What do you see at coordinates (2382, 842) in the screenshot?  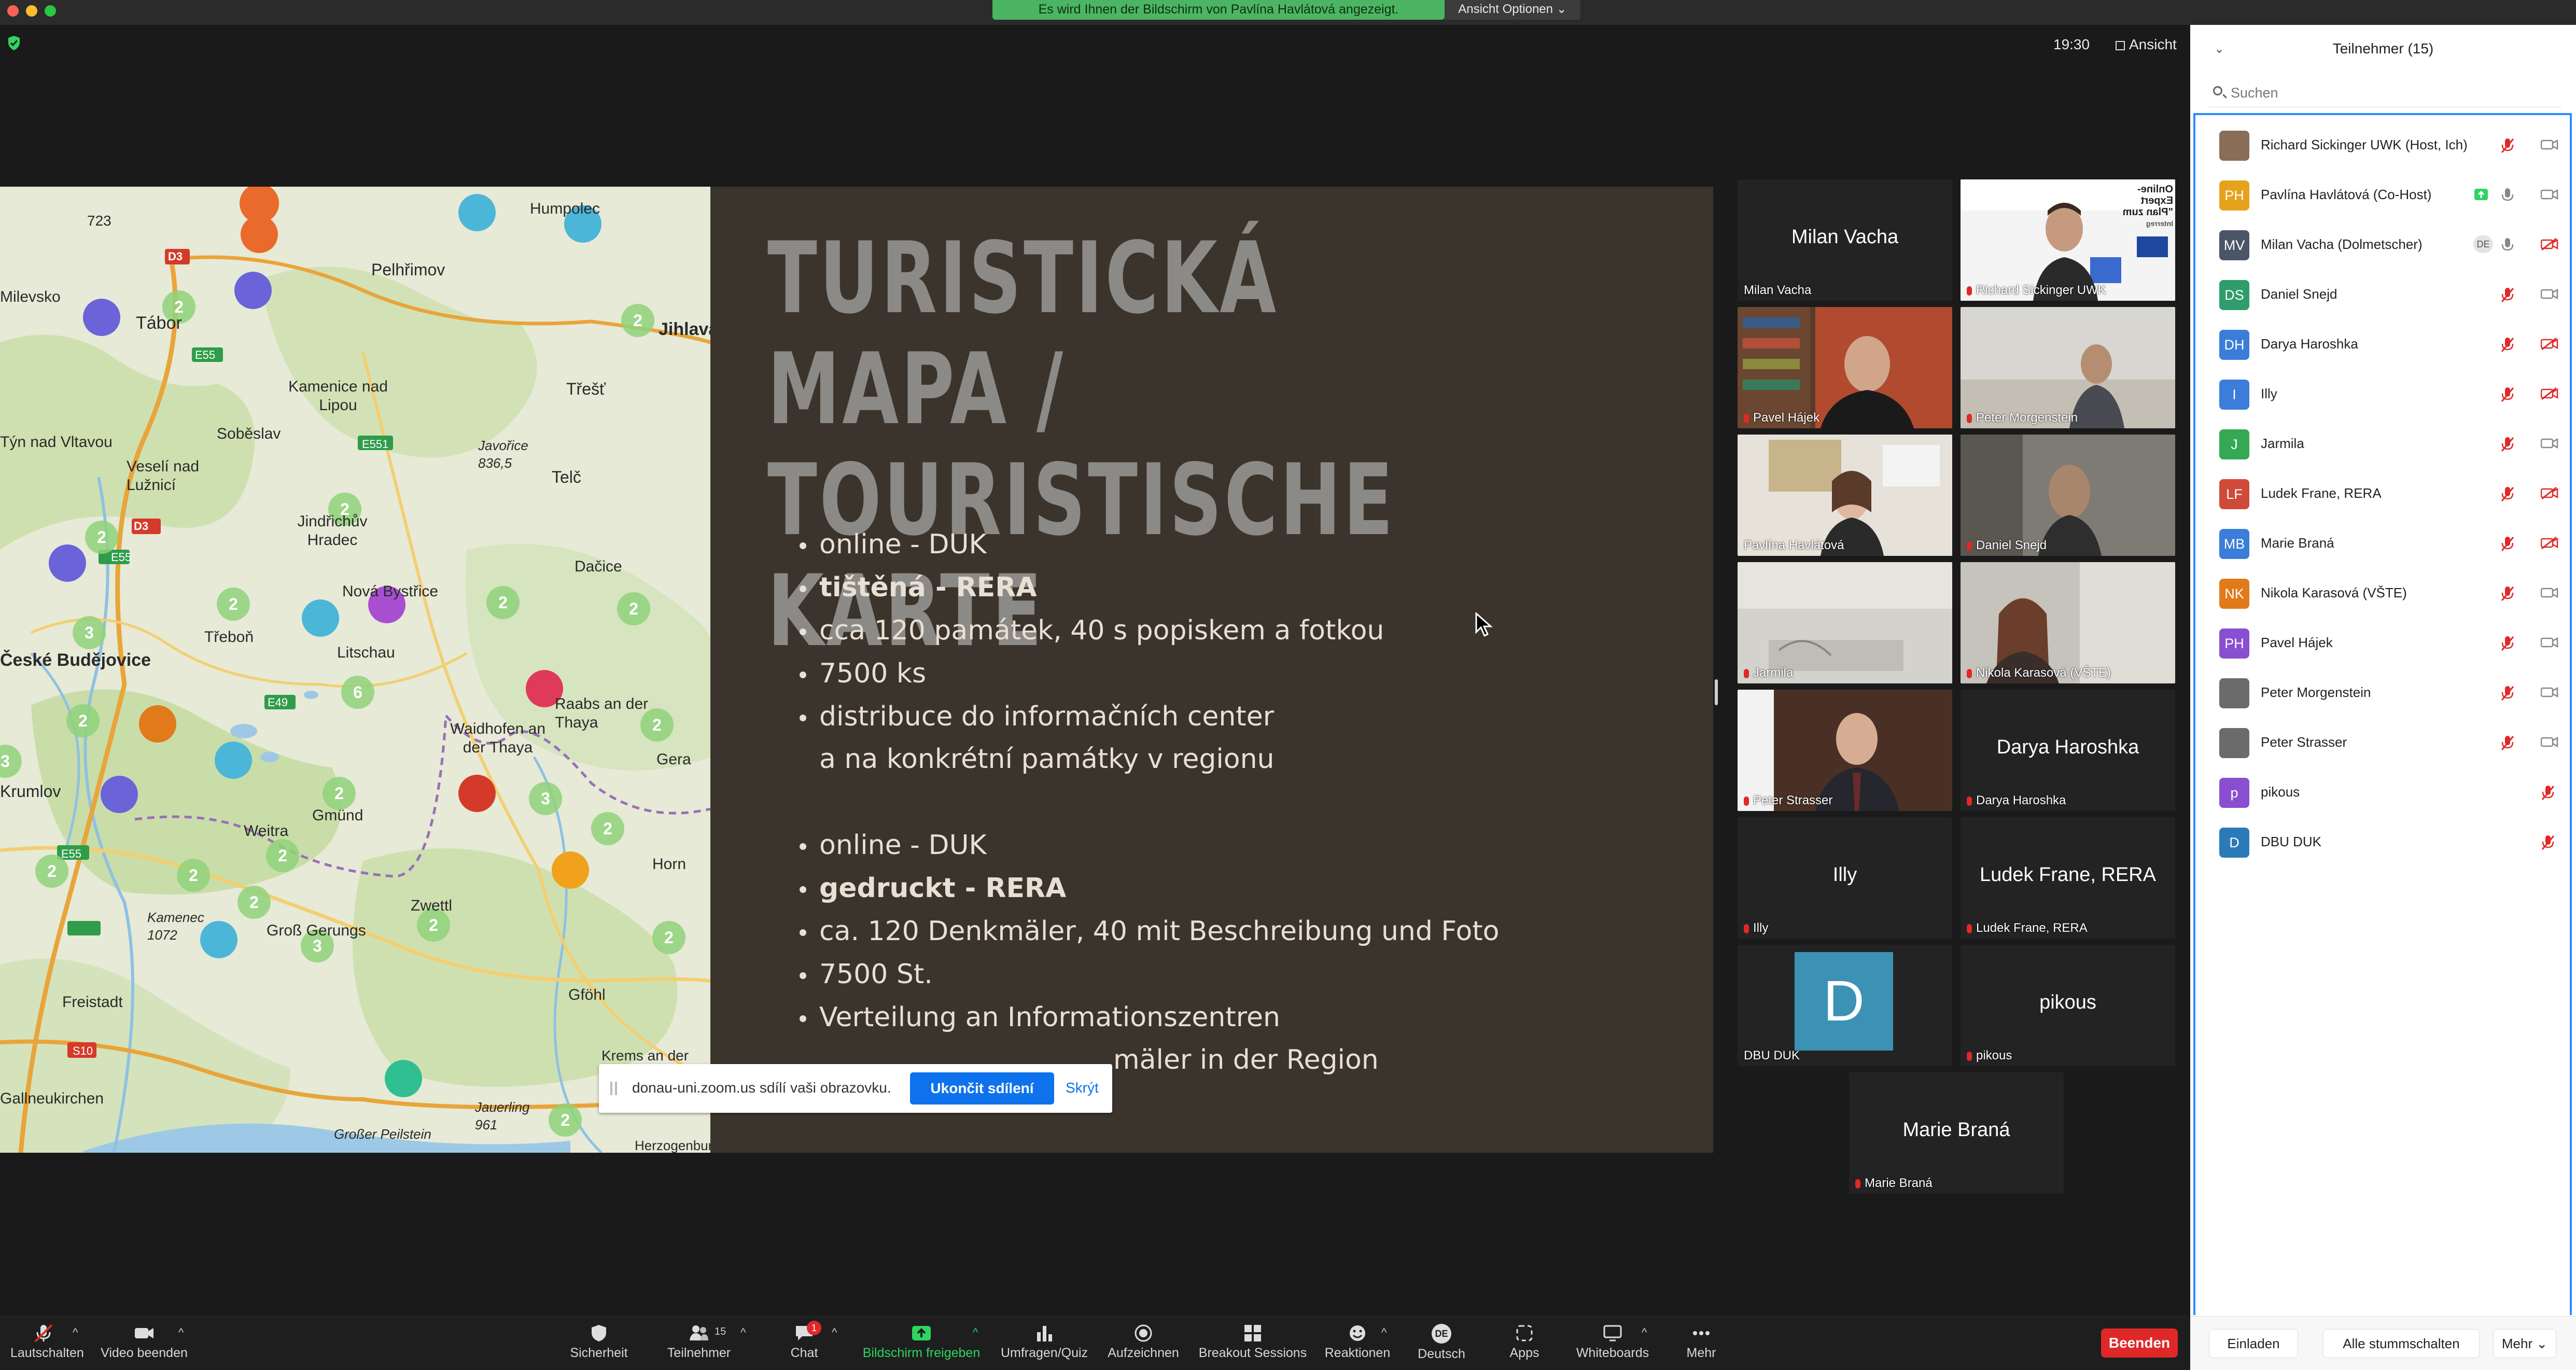 I see `participant-row: D DBU DUK` at bounding box center [2382, 842].